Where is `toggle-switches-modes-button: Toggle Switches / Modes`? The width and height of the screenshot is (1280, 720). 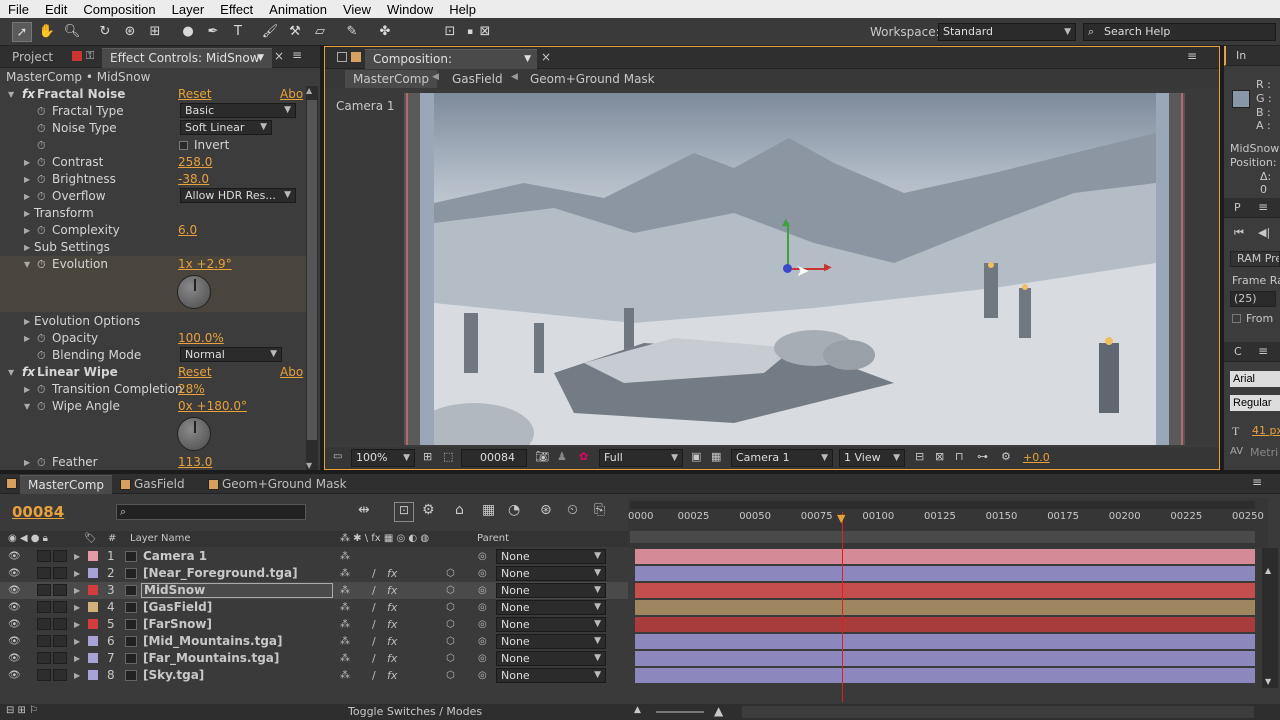 toggle-switches-modes-button: Toggle Switches / Modes is located at coordinates (415, 711).